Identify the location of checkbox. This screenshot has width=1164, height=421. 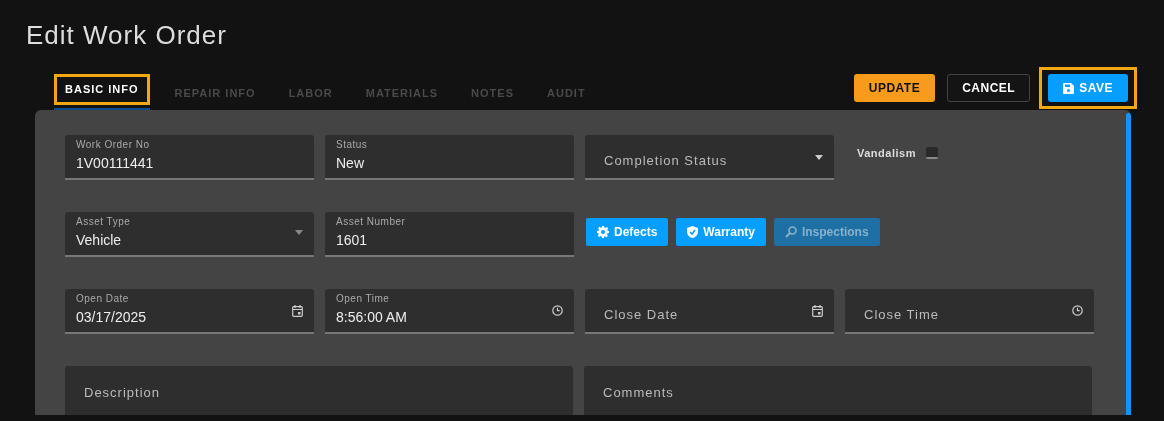
(931, 153).